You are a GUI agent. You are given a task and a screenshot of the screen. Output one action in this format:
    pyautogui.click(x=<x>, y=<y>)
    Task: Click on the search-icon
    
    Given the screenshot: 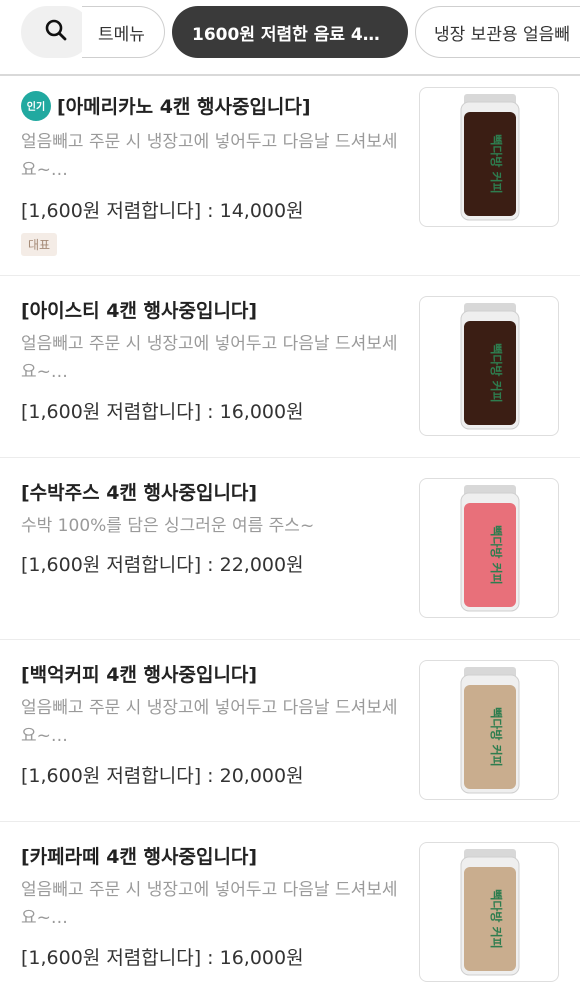 What is the action you would take?
    pyautogui.click(x=56, y=32)
    